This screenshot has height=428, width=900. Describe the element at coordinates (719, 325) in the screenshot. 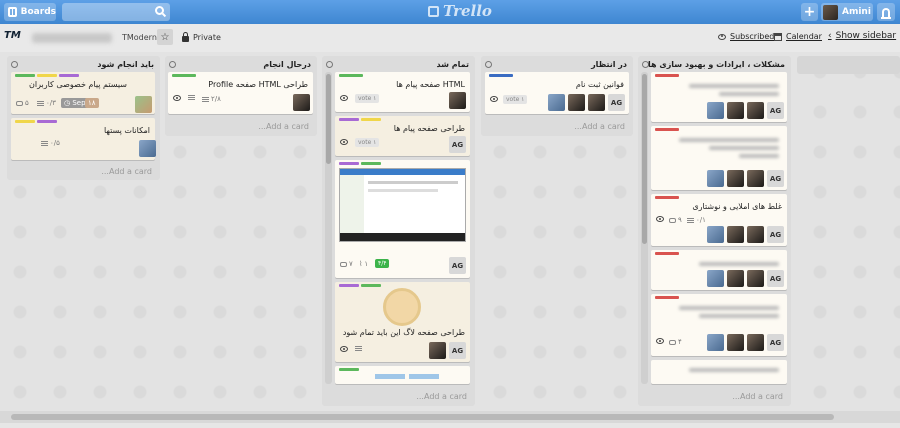

I see `card: ۴ AG` at that location.